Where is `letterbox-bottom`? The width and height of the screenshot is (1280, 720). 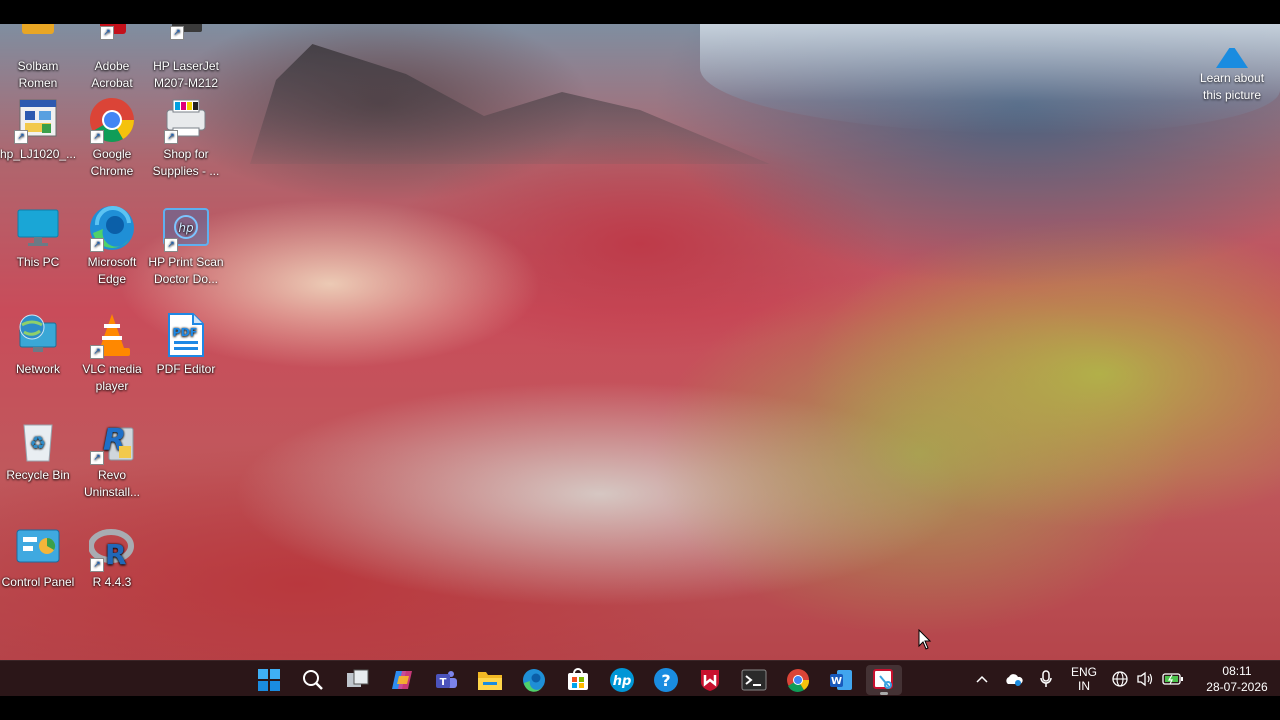
letterbox-bottom is located at coordinates (640, 708).